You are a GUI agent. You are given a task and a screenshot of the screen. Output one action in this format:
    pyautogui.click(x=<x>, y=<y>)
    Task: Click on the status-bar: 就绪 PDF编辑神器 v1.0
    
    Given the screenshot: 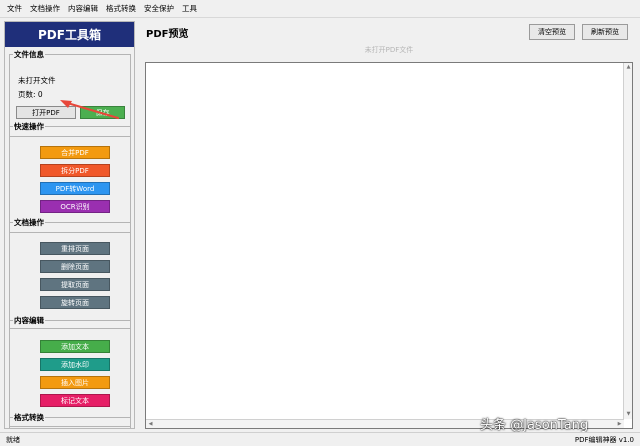 What is the action you would take?
    pyautogui.click(x=320, y=439)
    